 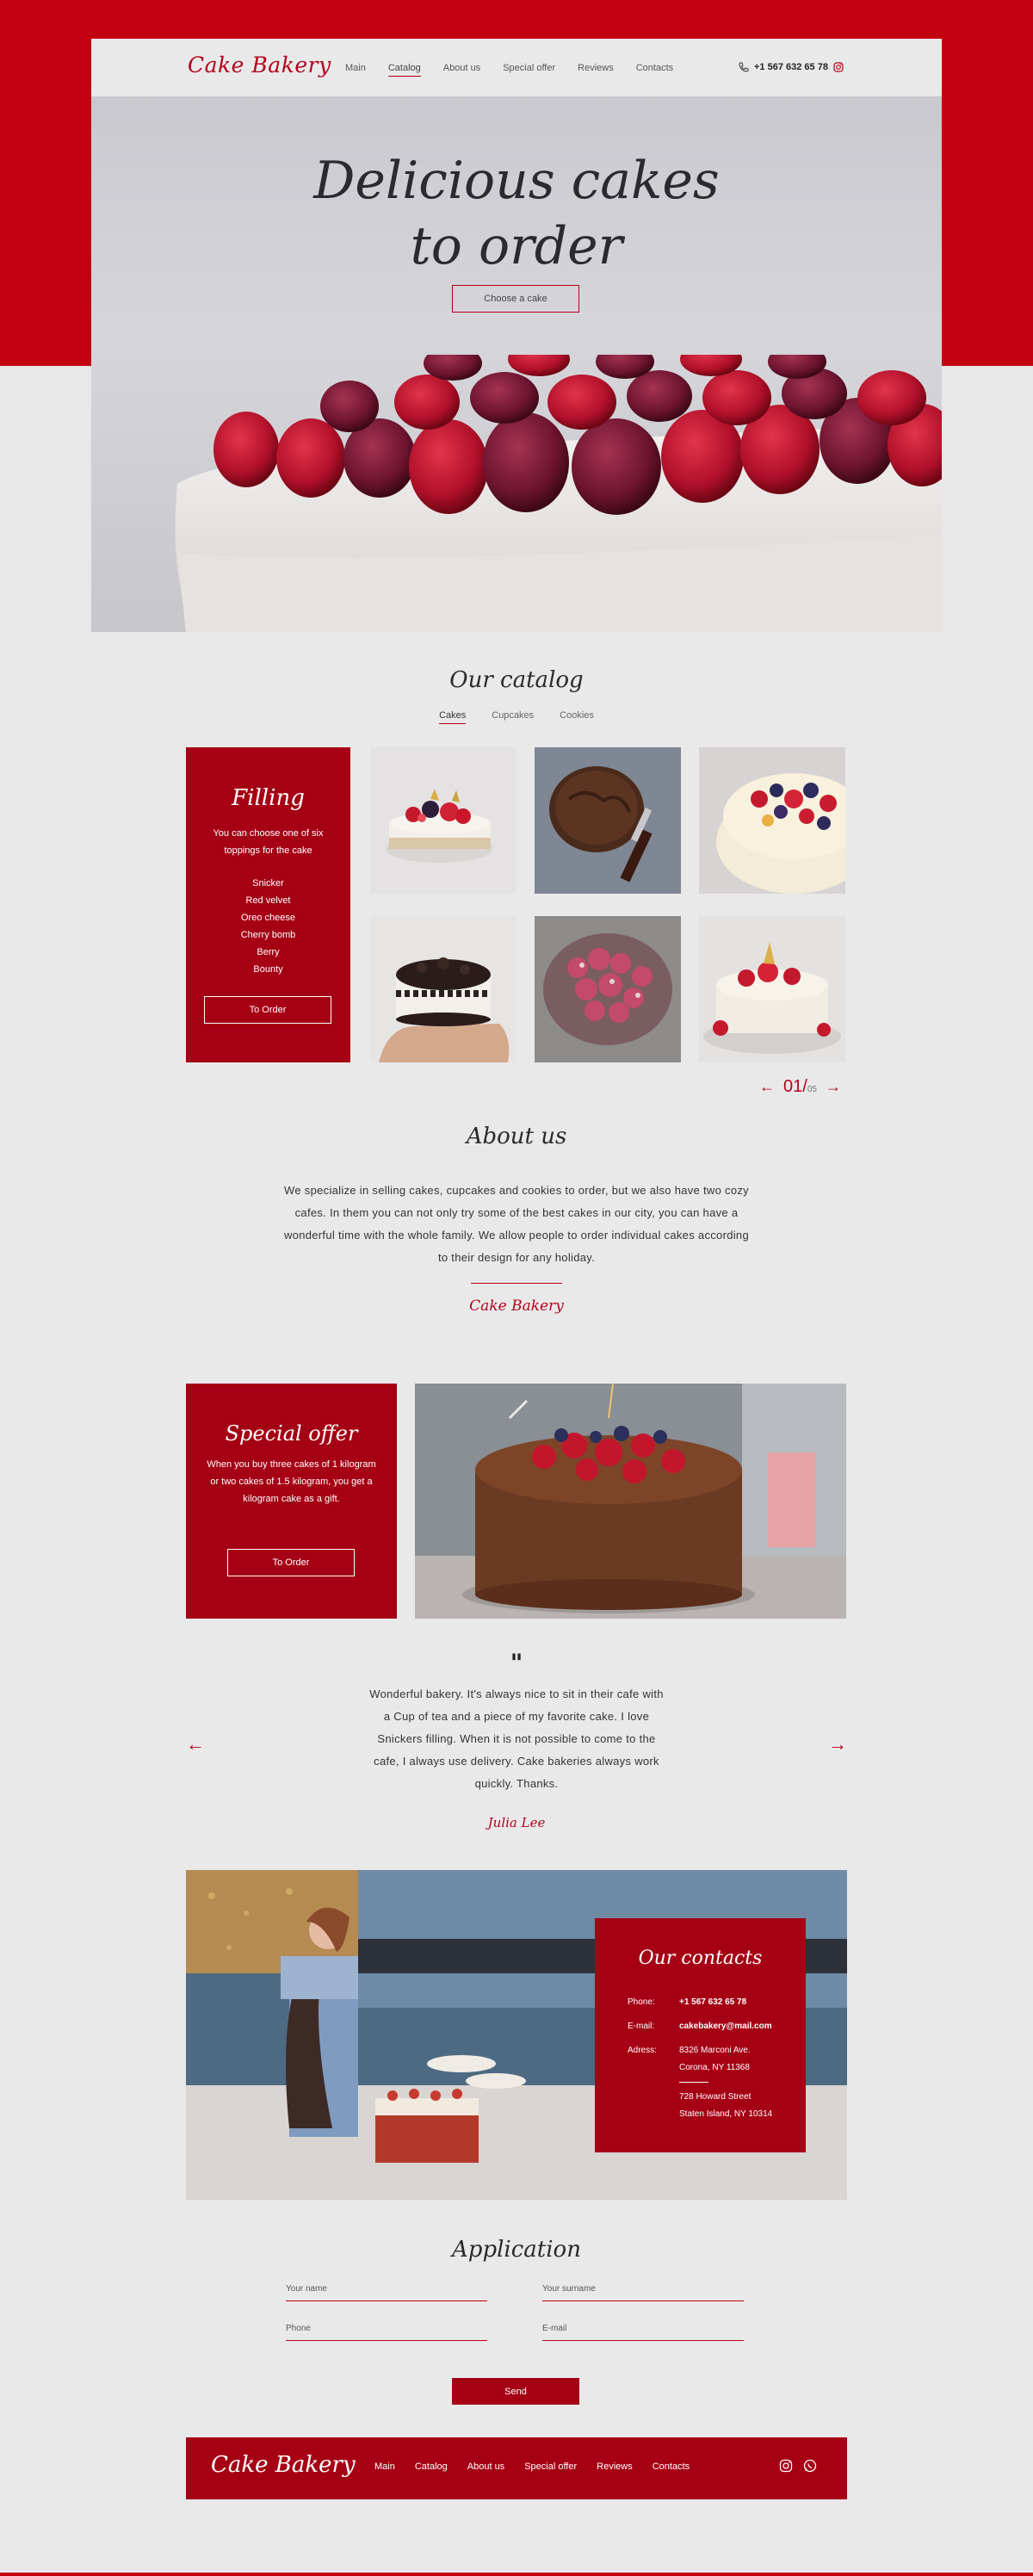 I want to click on contact-phone-row: Phone: +1 567 632 65 78, so click(x=687, y=2002).